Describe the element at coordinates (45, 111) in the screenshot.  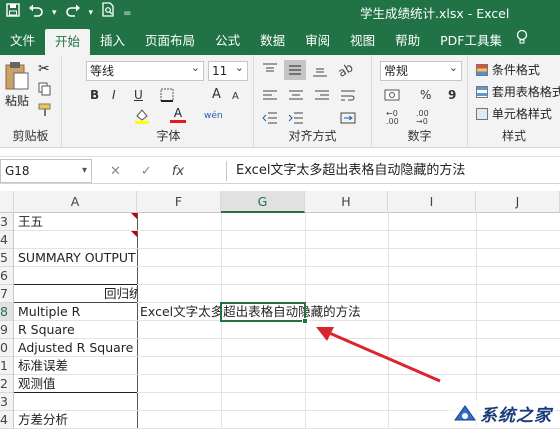
I see `format-painter-icon` at that location.